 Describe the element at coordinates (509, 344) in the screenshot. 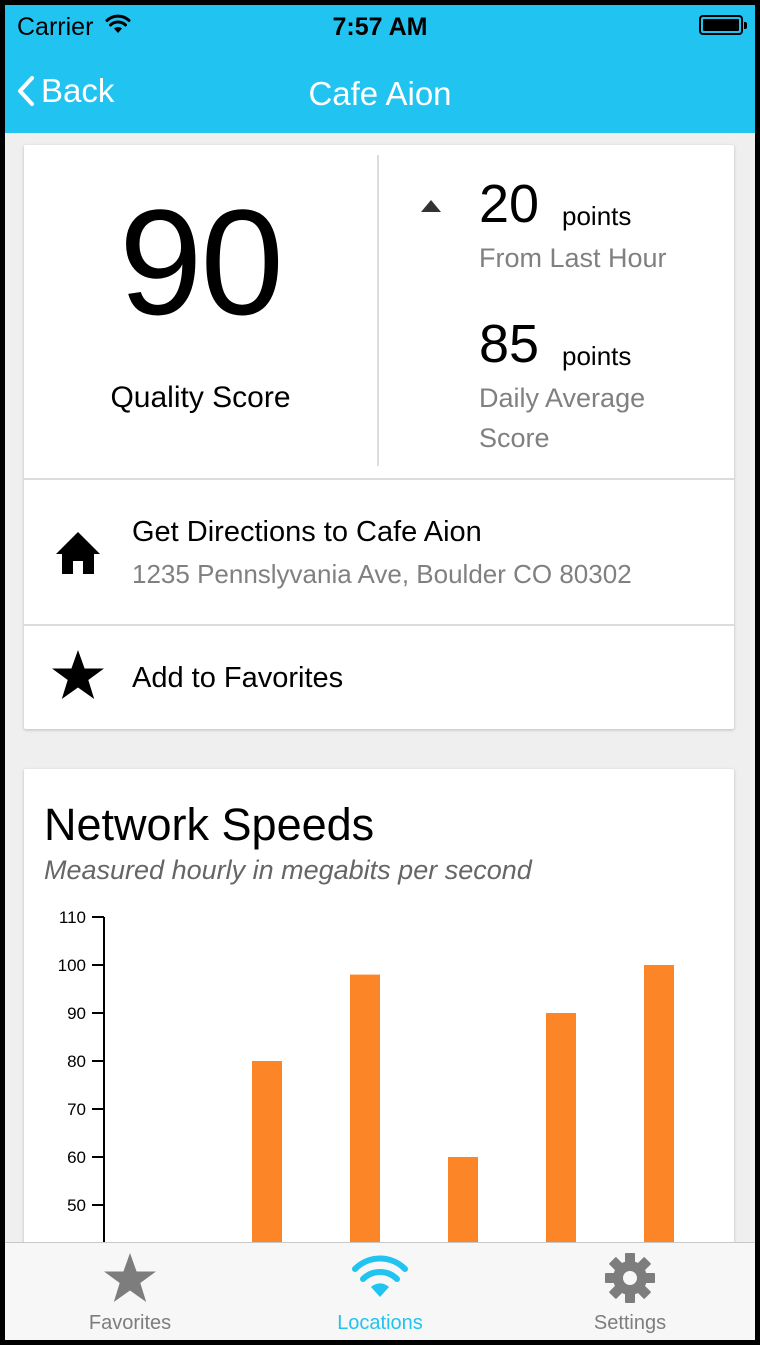

I see `daily-average-value: 85` at that location.